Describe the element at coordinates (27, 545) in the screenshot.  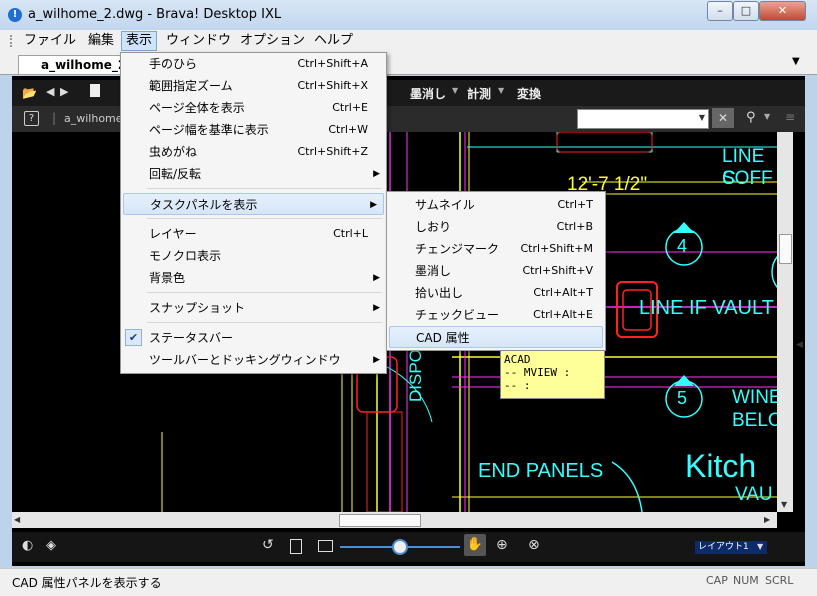
I see `contrast-icon: ◐` at that location.